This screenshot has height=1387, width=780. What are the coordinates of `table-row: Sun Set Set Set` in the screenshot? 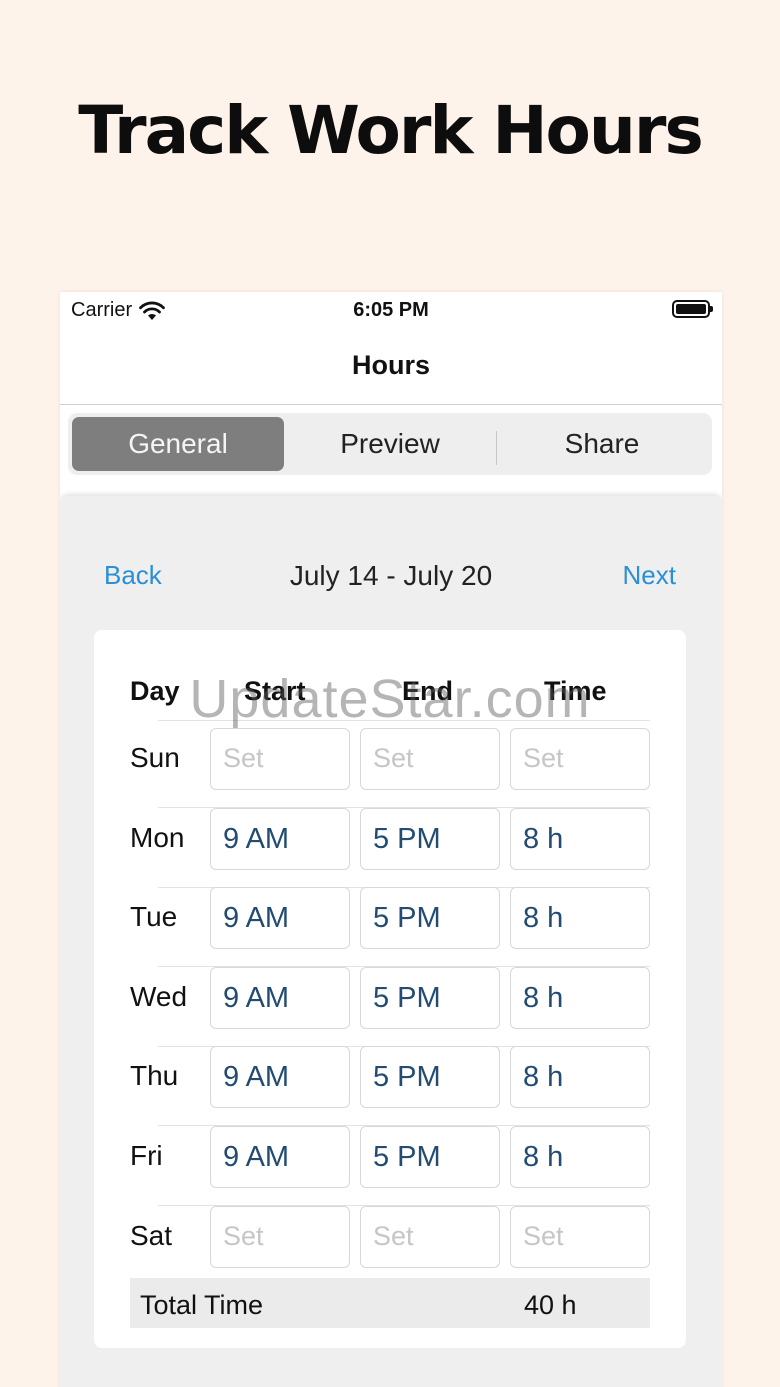 It's located at (390, 768).